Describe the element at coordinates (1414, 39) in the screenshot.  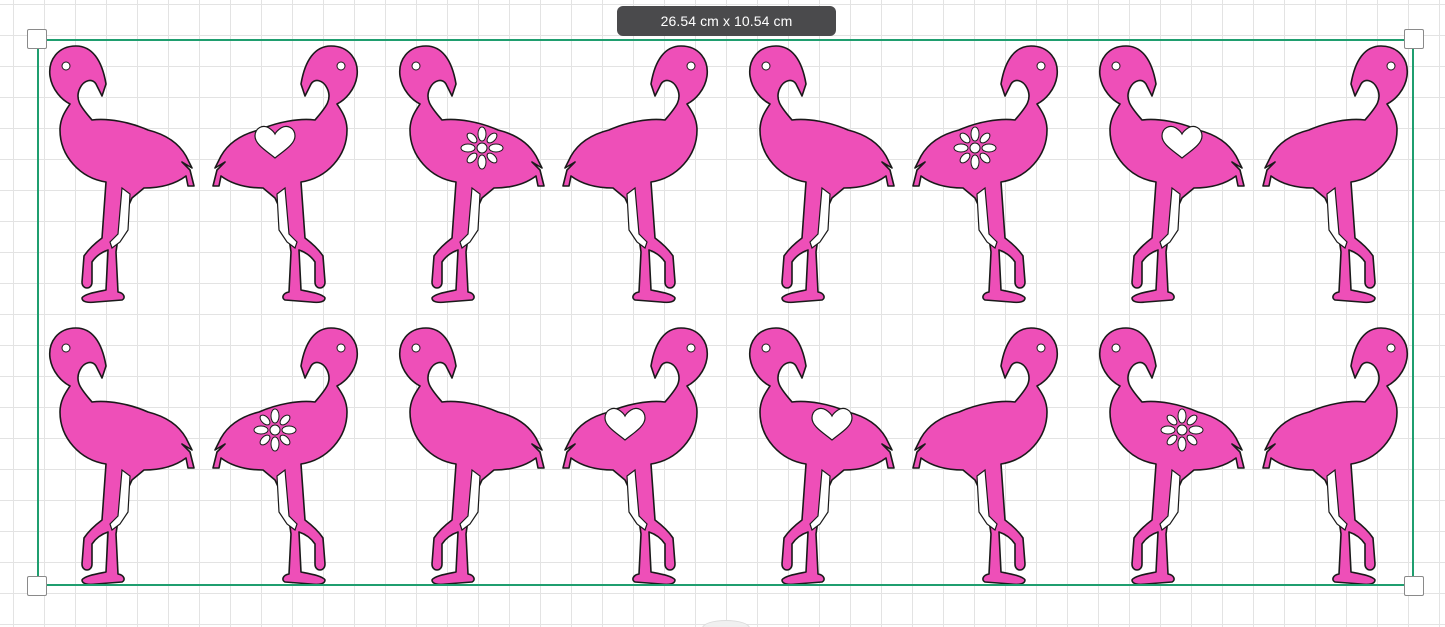
I see `resize-handle-top-right` at that location.